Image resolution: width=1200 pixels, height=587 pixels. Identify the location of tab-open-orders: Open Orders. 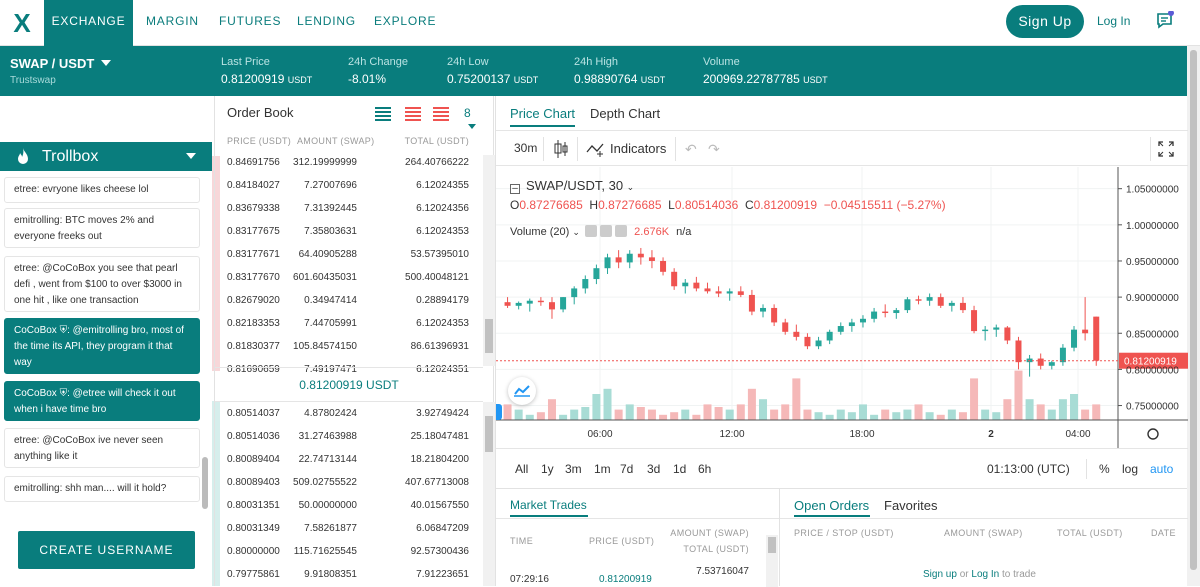
(831, 505).